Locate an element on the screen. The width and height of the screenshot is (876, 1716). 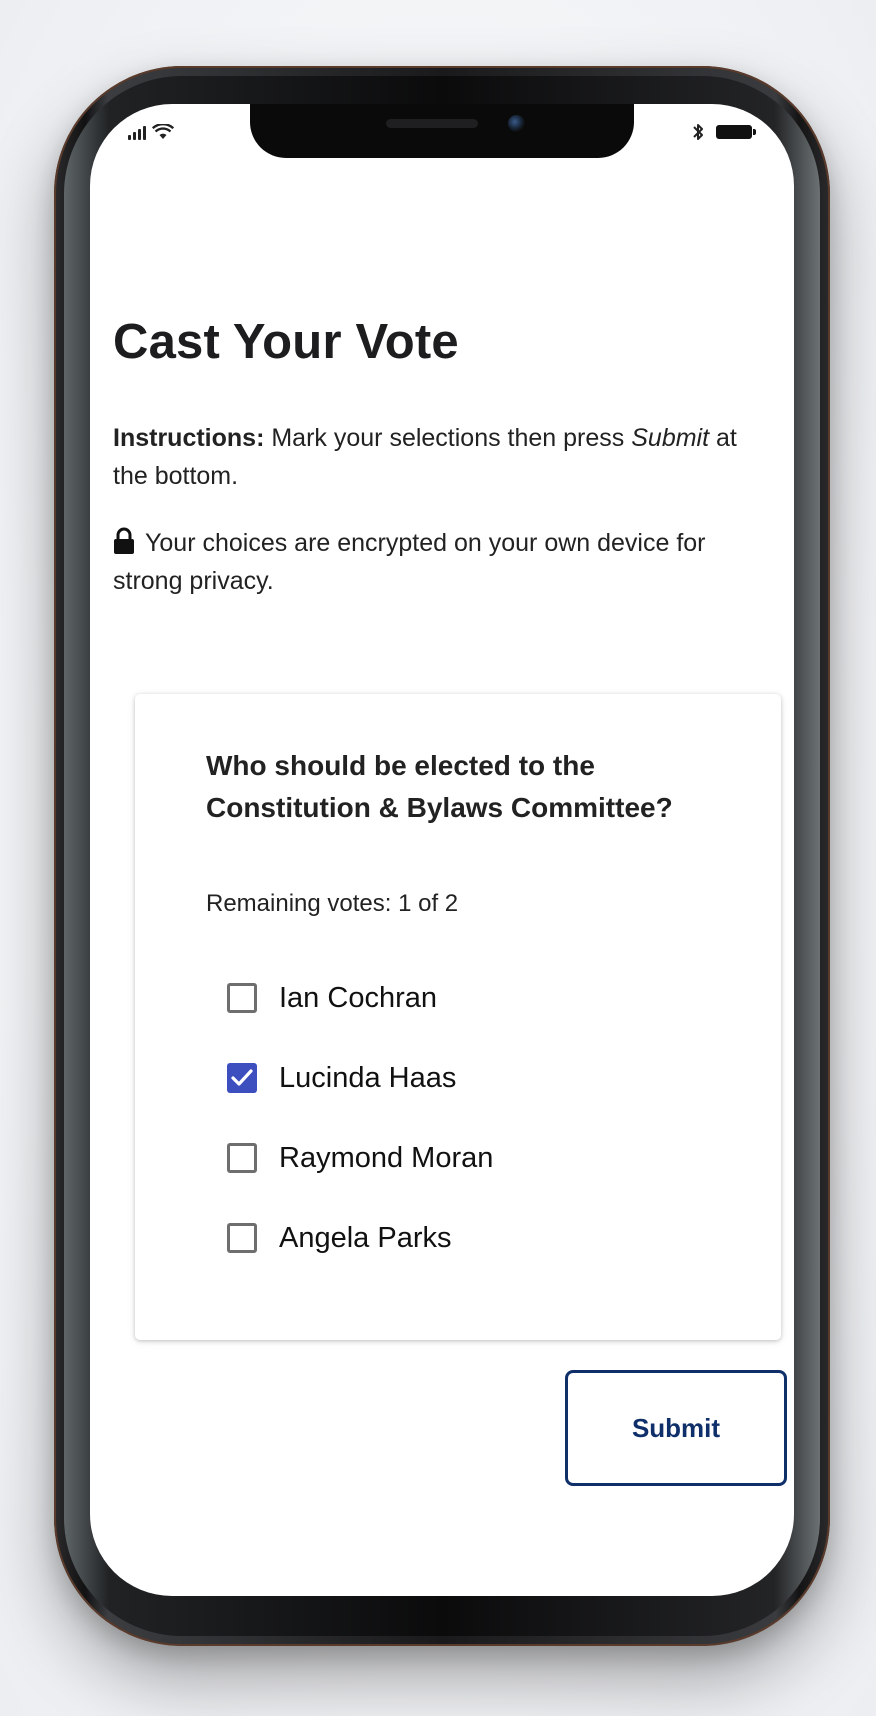
instructions-label: Instructions: is located at coordinates (189, 438).